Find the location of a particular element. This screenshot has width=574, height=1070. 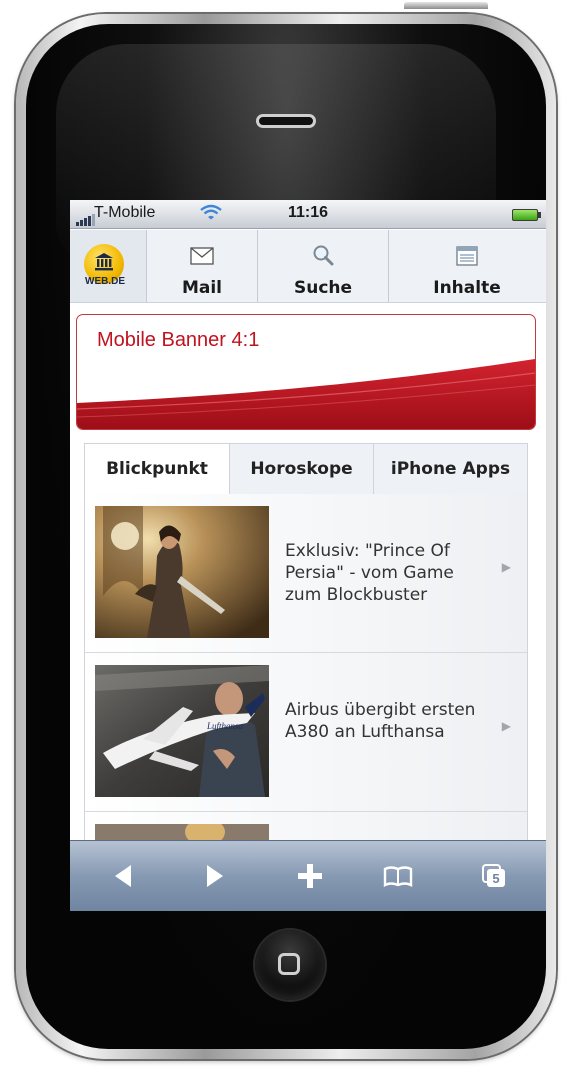

status-bar: T-Mobile 11:16 is located at coordinates (308, 214).